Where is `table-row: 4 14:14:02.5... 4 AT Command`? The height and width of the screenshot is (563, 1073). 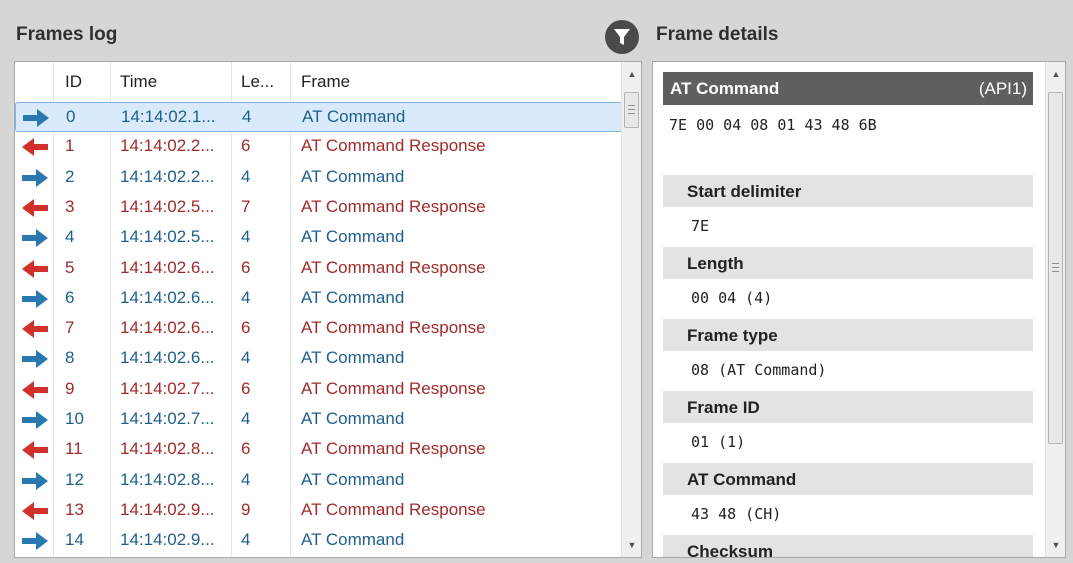
table-row: 4 14:14:02.5... 4 AT Command is located at coordinates (319, 238).